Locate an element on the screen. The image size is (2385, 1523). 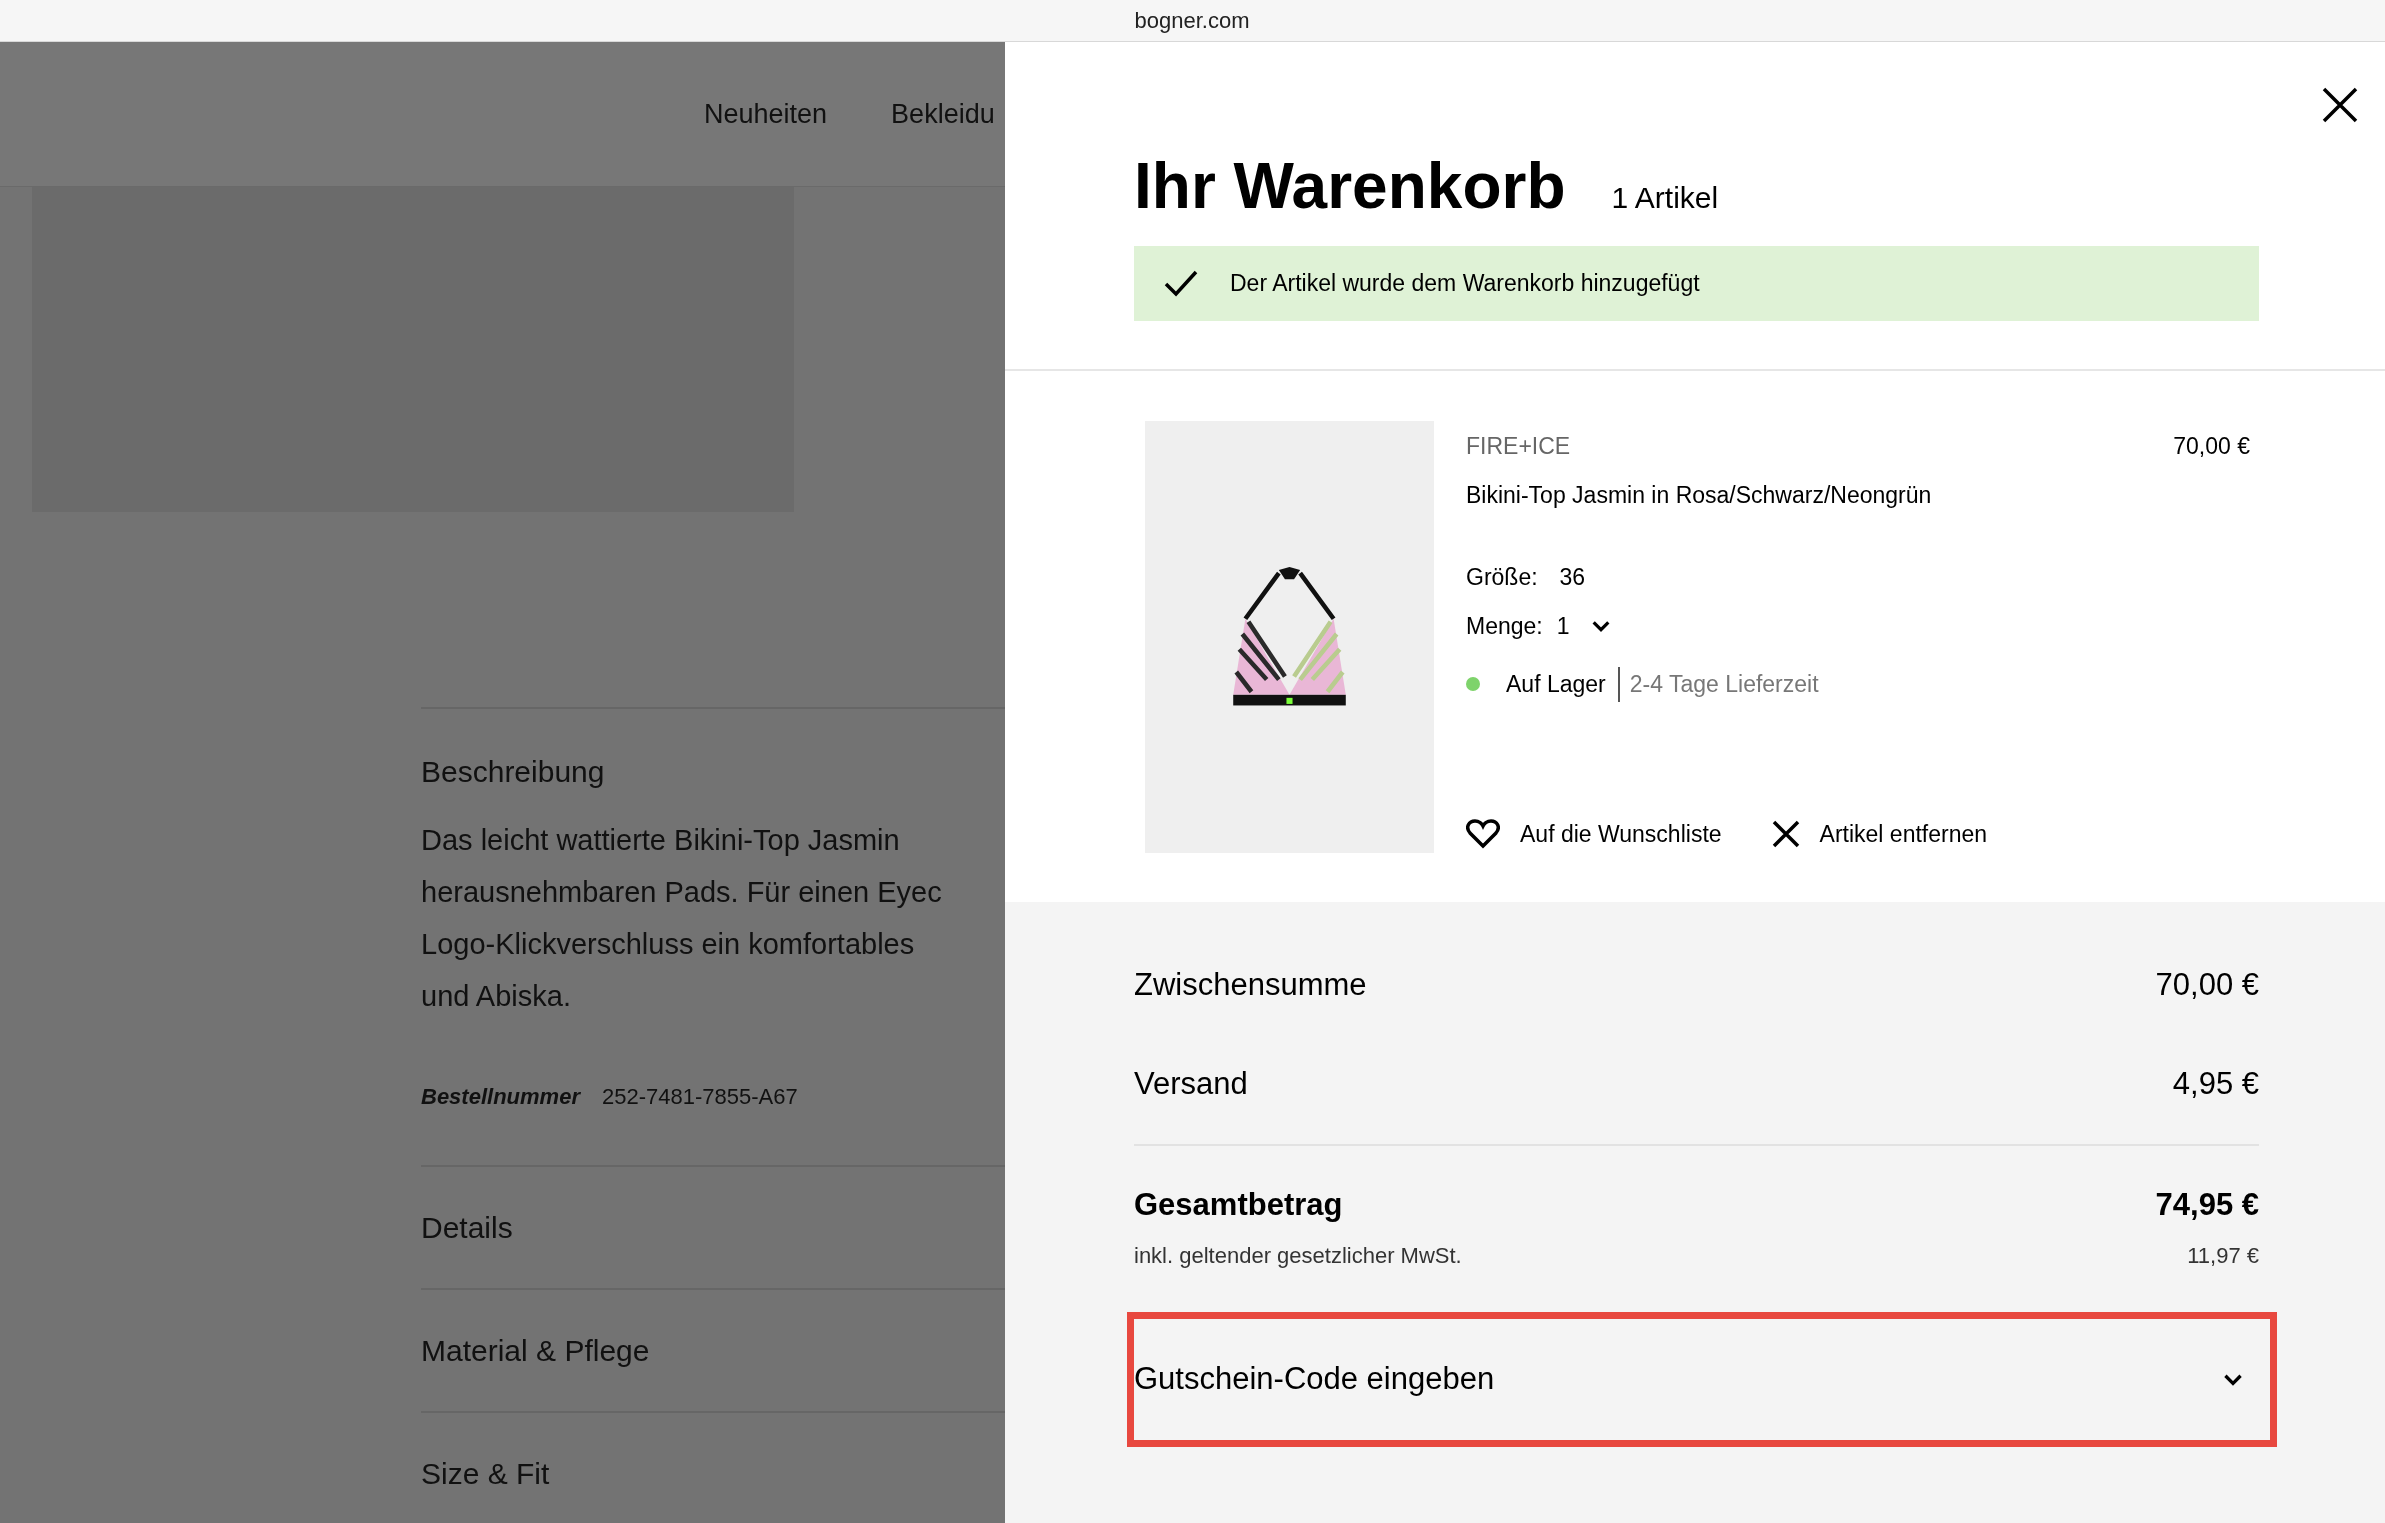
nav-link: Neuheiten is located at coordinates (766, 114).